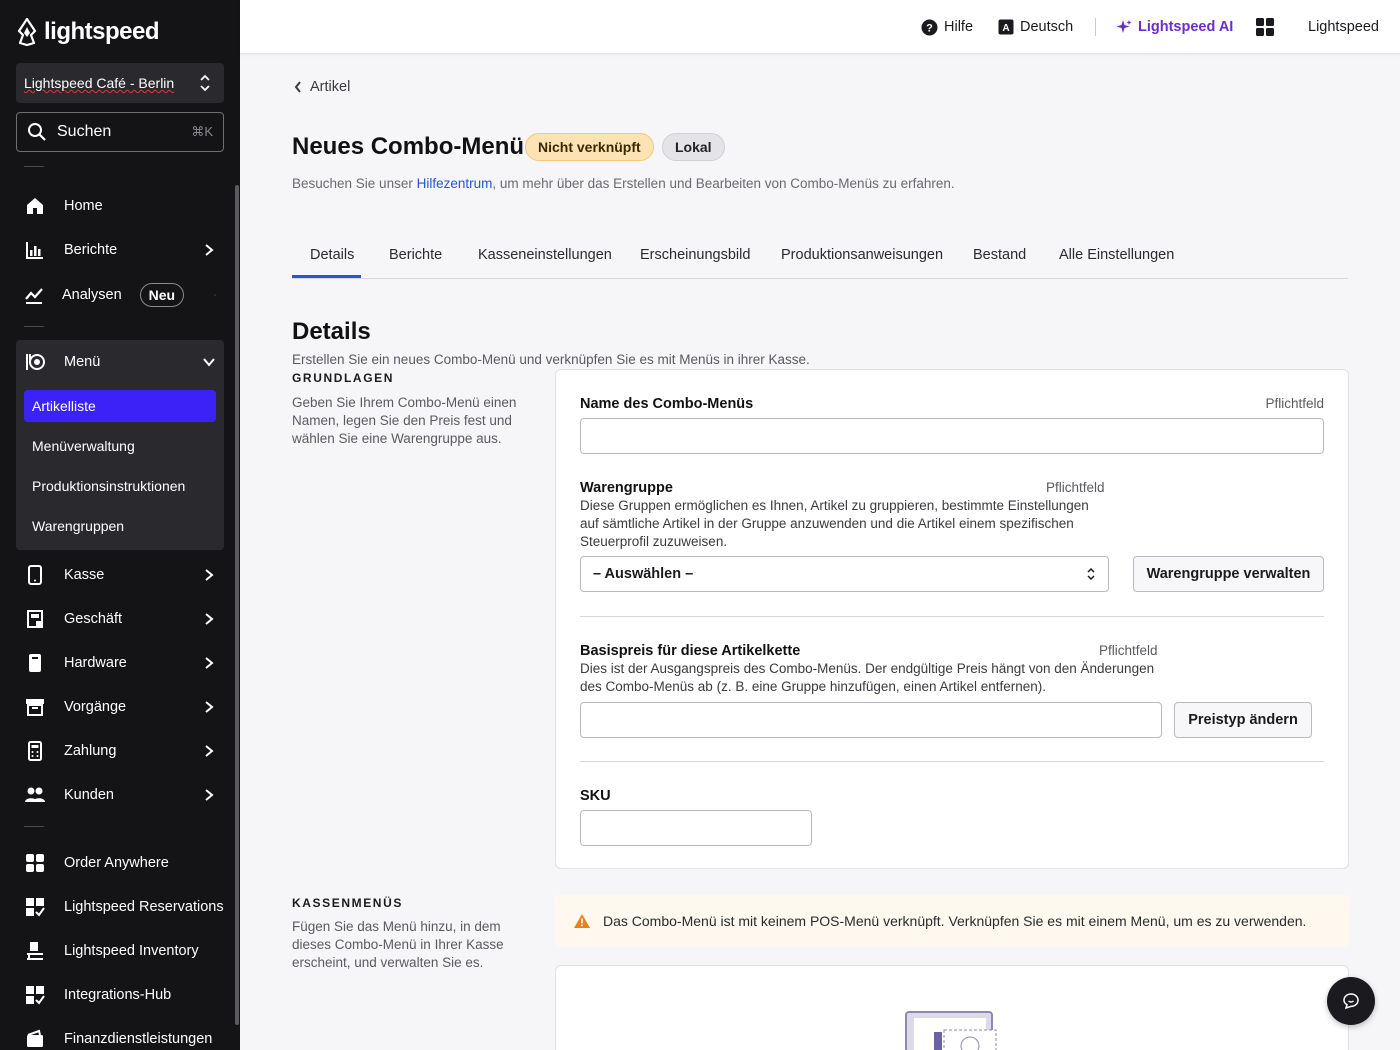  Describe the element at coordinates (952, 761) in the screenshot. I see `field-divider` at that location.